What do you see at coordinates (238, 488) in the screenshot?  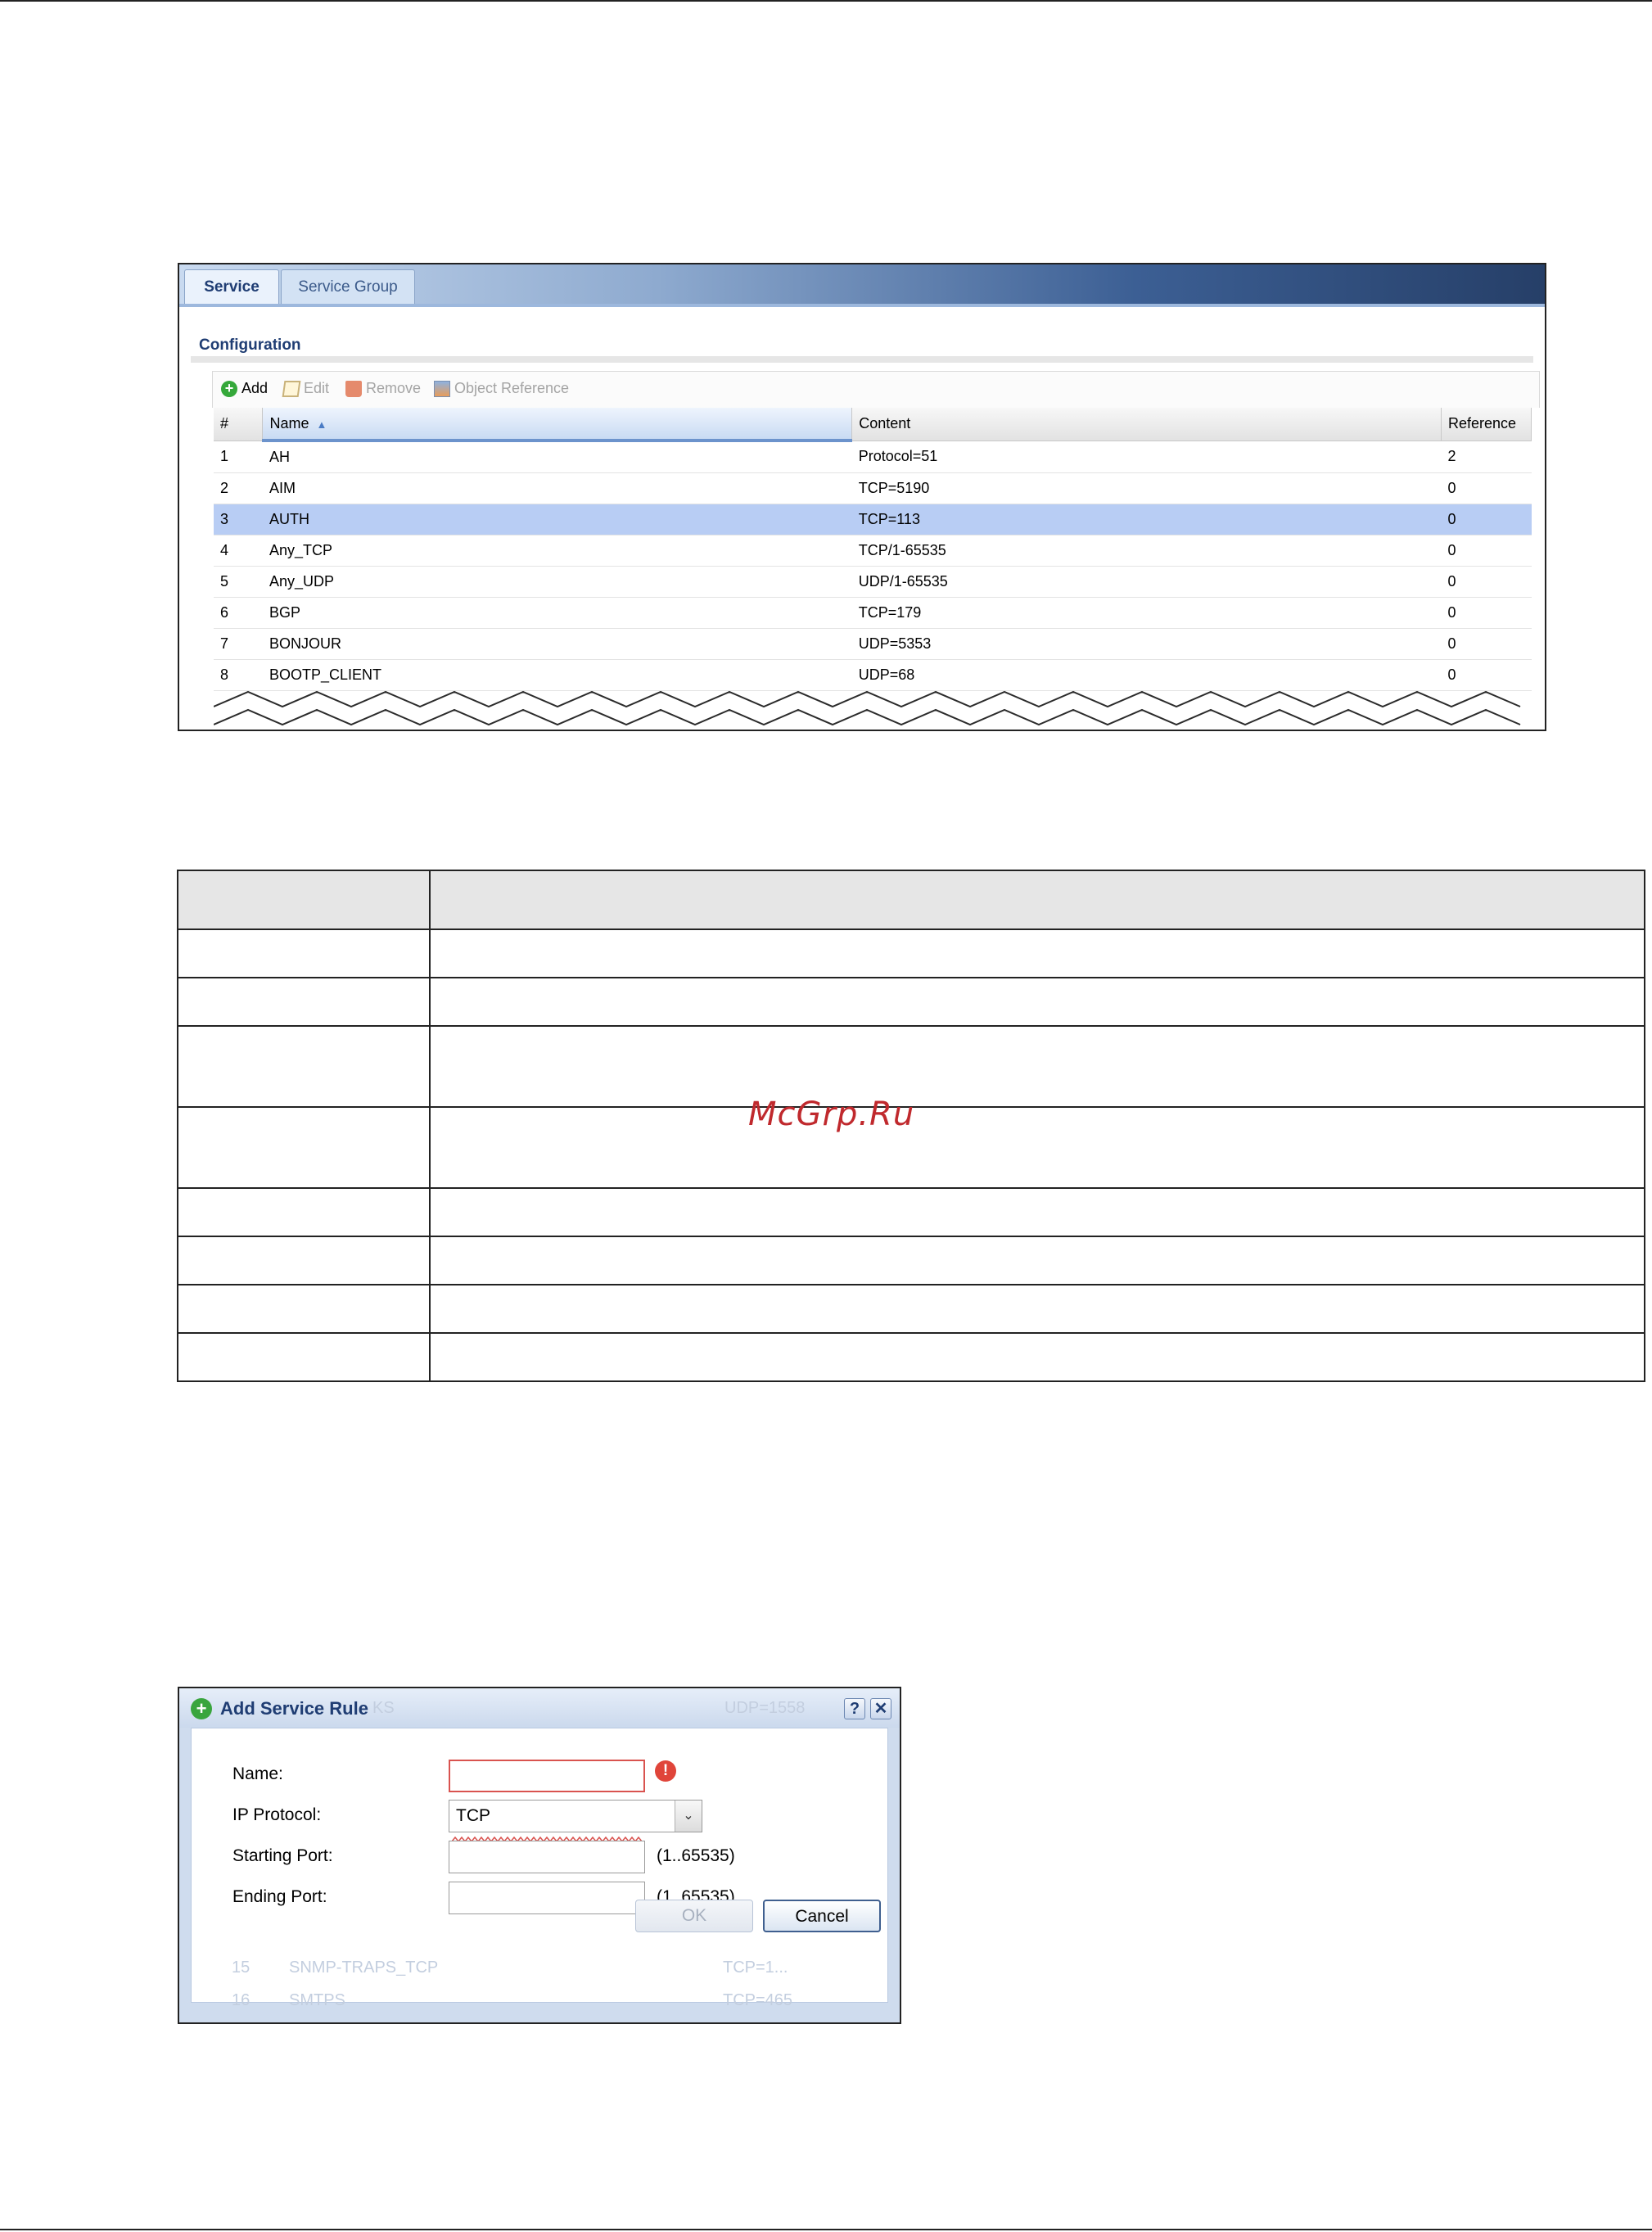 I see `cell-num: 2` at bounding box center [238, 488].